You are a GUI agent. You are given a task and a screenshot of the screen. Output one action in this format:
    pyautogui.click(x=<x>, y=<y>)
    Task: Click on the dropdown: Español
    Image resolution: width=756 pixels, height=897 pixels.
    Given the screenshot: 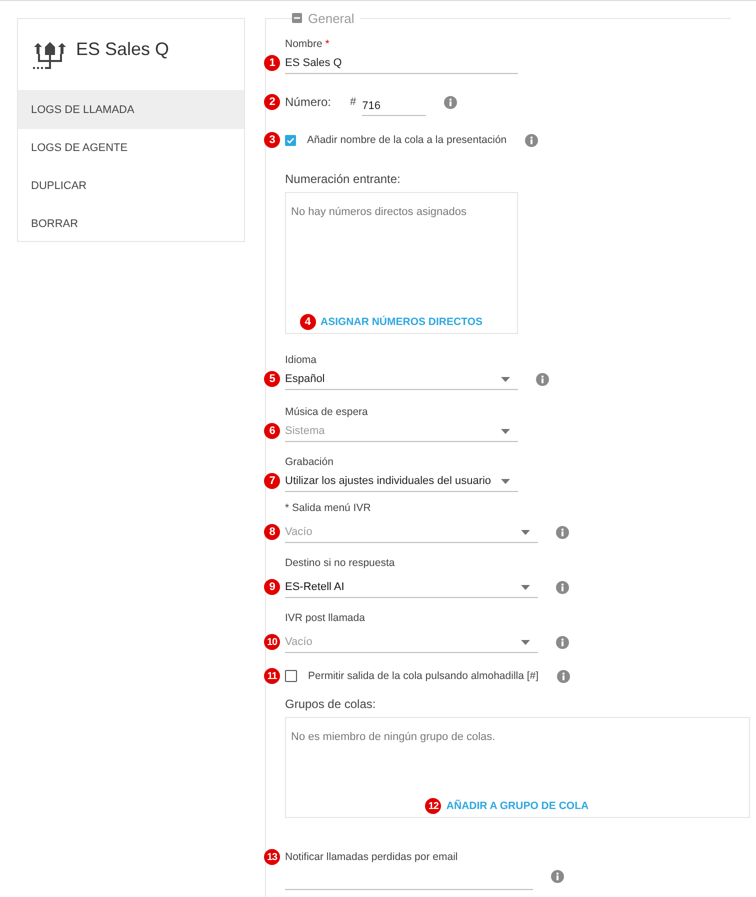 What is the action you would take?
    pyautogui.click(x=401, y=379)
    